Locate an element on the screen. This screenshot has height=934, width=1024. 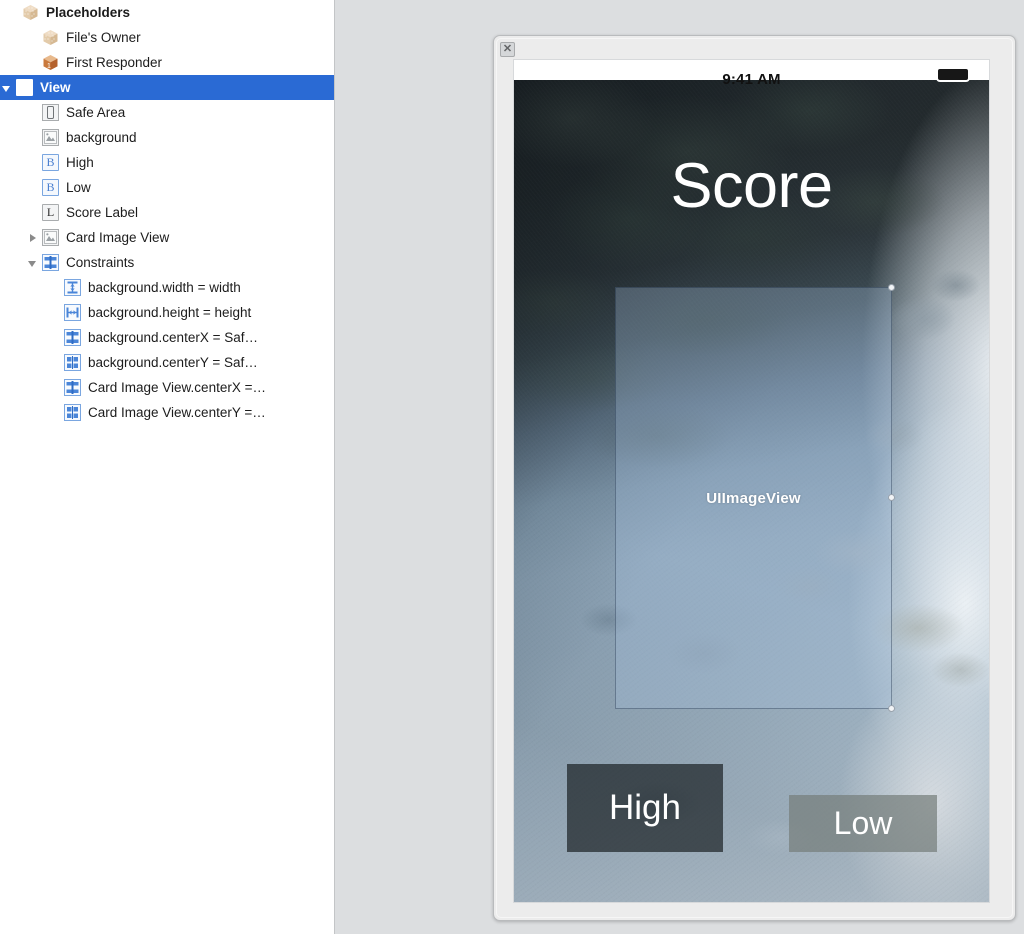
outline-row-background-width-width: background.width = width is located at coordinates (167, 287).